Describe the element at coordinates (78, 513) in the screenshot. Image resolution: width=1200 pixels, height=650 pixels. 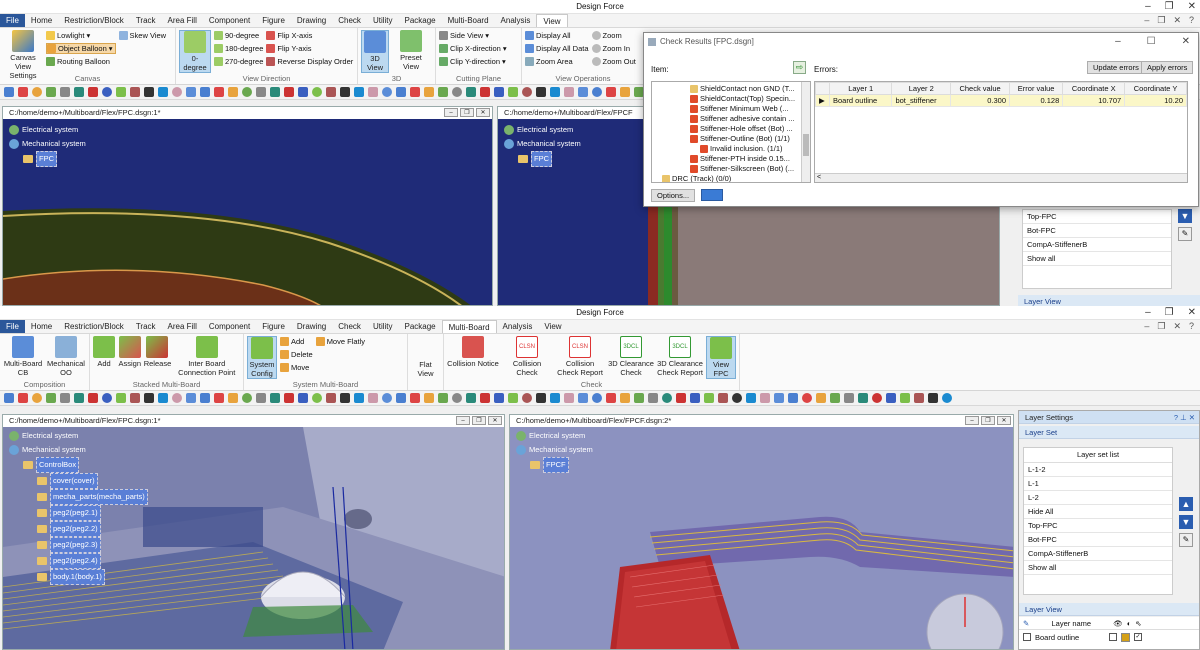
I see `tree-item: peg2(peg2.1)` at that location.